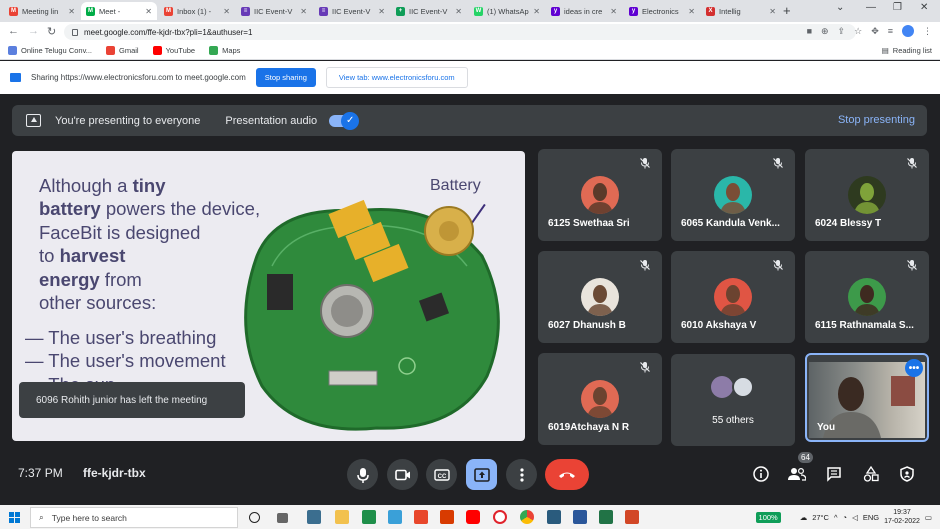 The image size is (940, 529). Describe the element at coordinates (473, 517) in the screenshot. I see `youtube-icon` at that location.